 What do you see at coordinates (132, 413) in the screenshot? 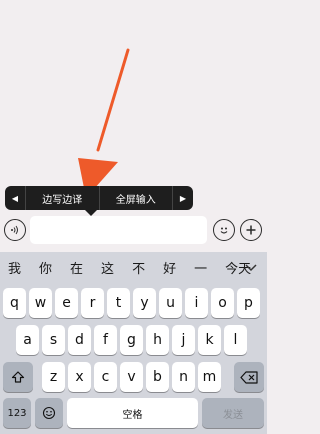
I see `space-key: 空格` at bounding box center [132, 413].